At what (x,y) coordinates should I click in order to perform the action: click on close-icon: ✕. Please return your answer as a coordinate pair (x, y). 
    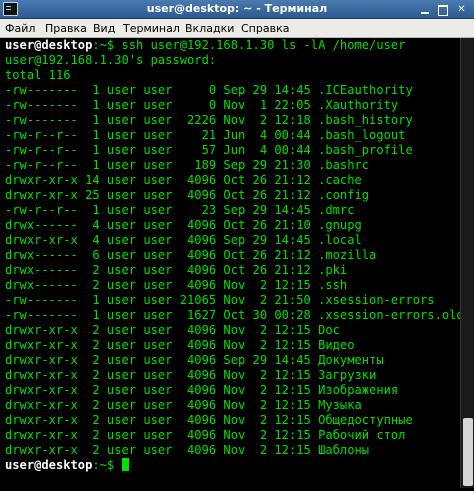
    Looking at the image, I should click on (461, 9).